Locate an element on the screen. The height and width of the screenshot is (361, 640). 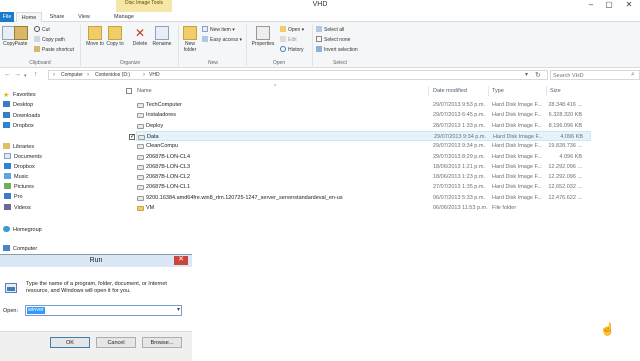
move-to-button: Move to is located at coordinates (95, 36).